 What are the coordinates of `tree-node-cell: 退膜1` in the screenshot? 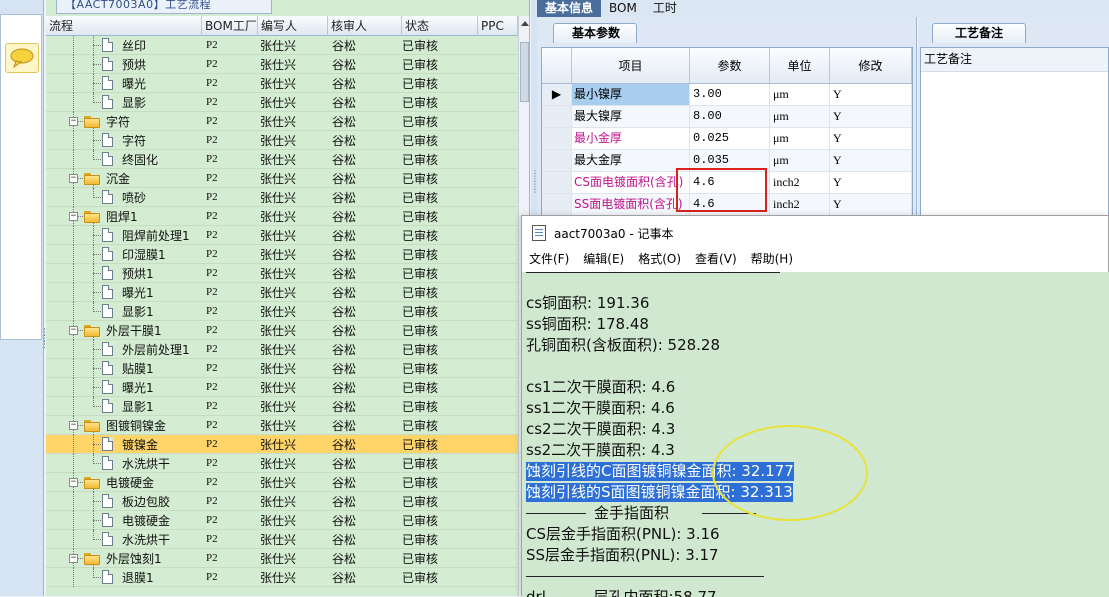 It's located at (124, 577).